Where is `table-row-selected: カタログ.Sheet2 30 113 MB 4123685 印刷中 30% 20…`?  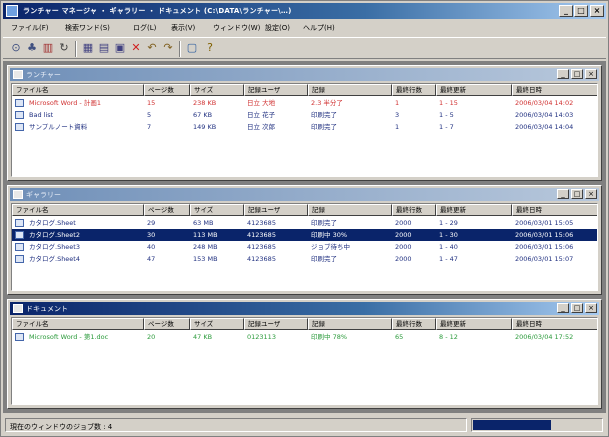
table-row-selected: カタログ.Sheet2 30 113 MB 4123685 印刷中 30% 20… is located at coordinates (304, 235).